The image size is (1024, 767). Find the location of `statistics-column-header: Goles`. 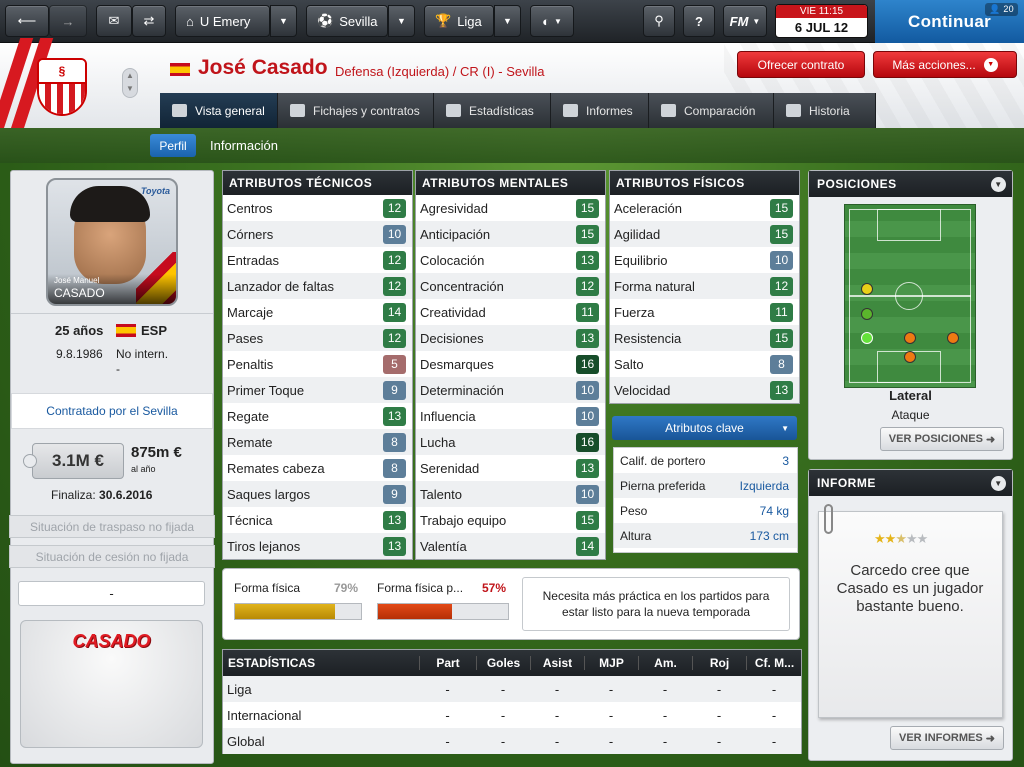

statistics-column-header: Goles is located at coordinates (503, 663).